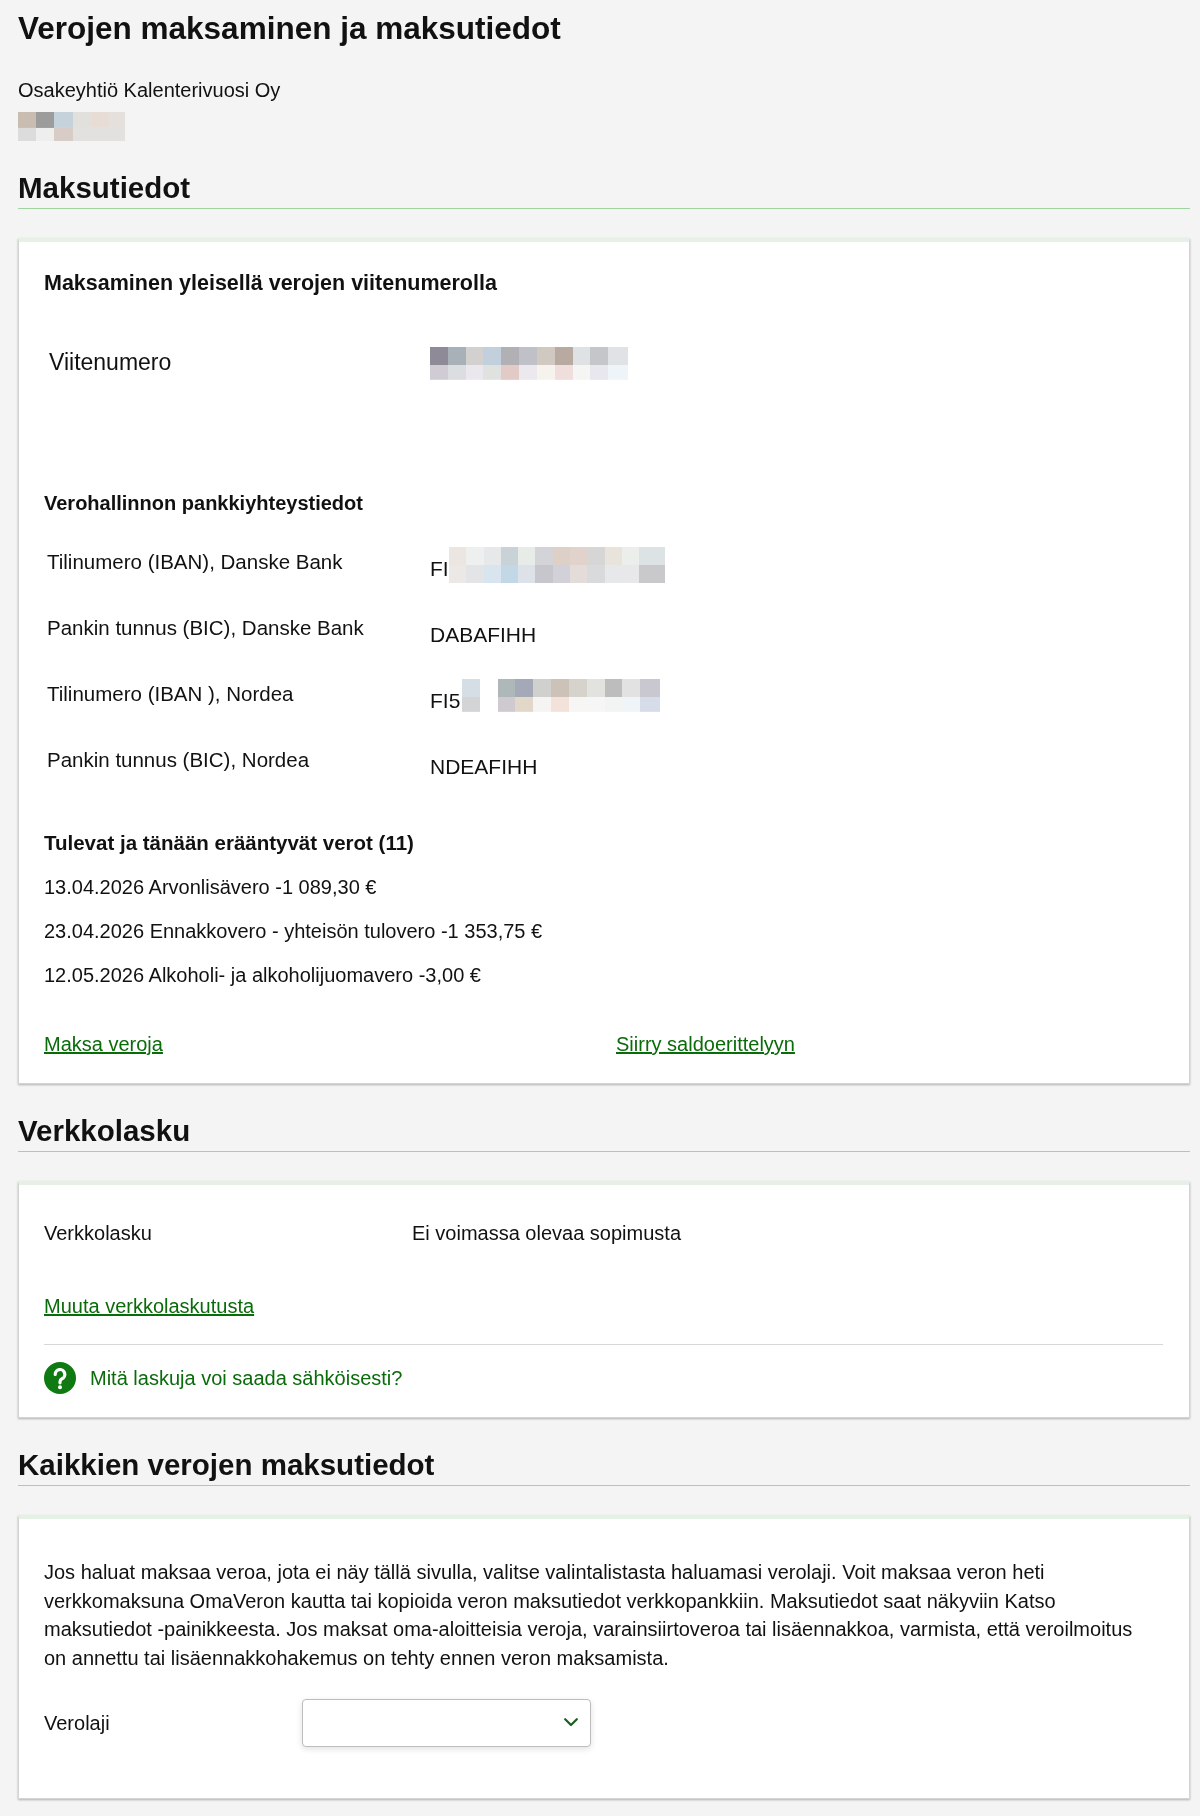 The width and height of the screenshot is (1200, 1816). Describe the element at coordinates (210, 887) in the screenshot. I see `due-tax-item: 13.04.2026 Arvonlisävero -1 089,30 €` at that location.